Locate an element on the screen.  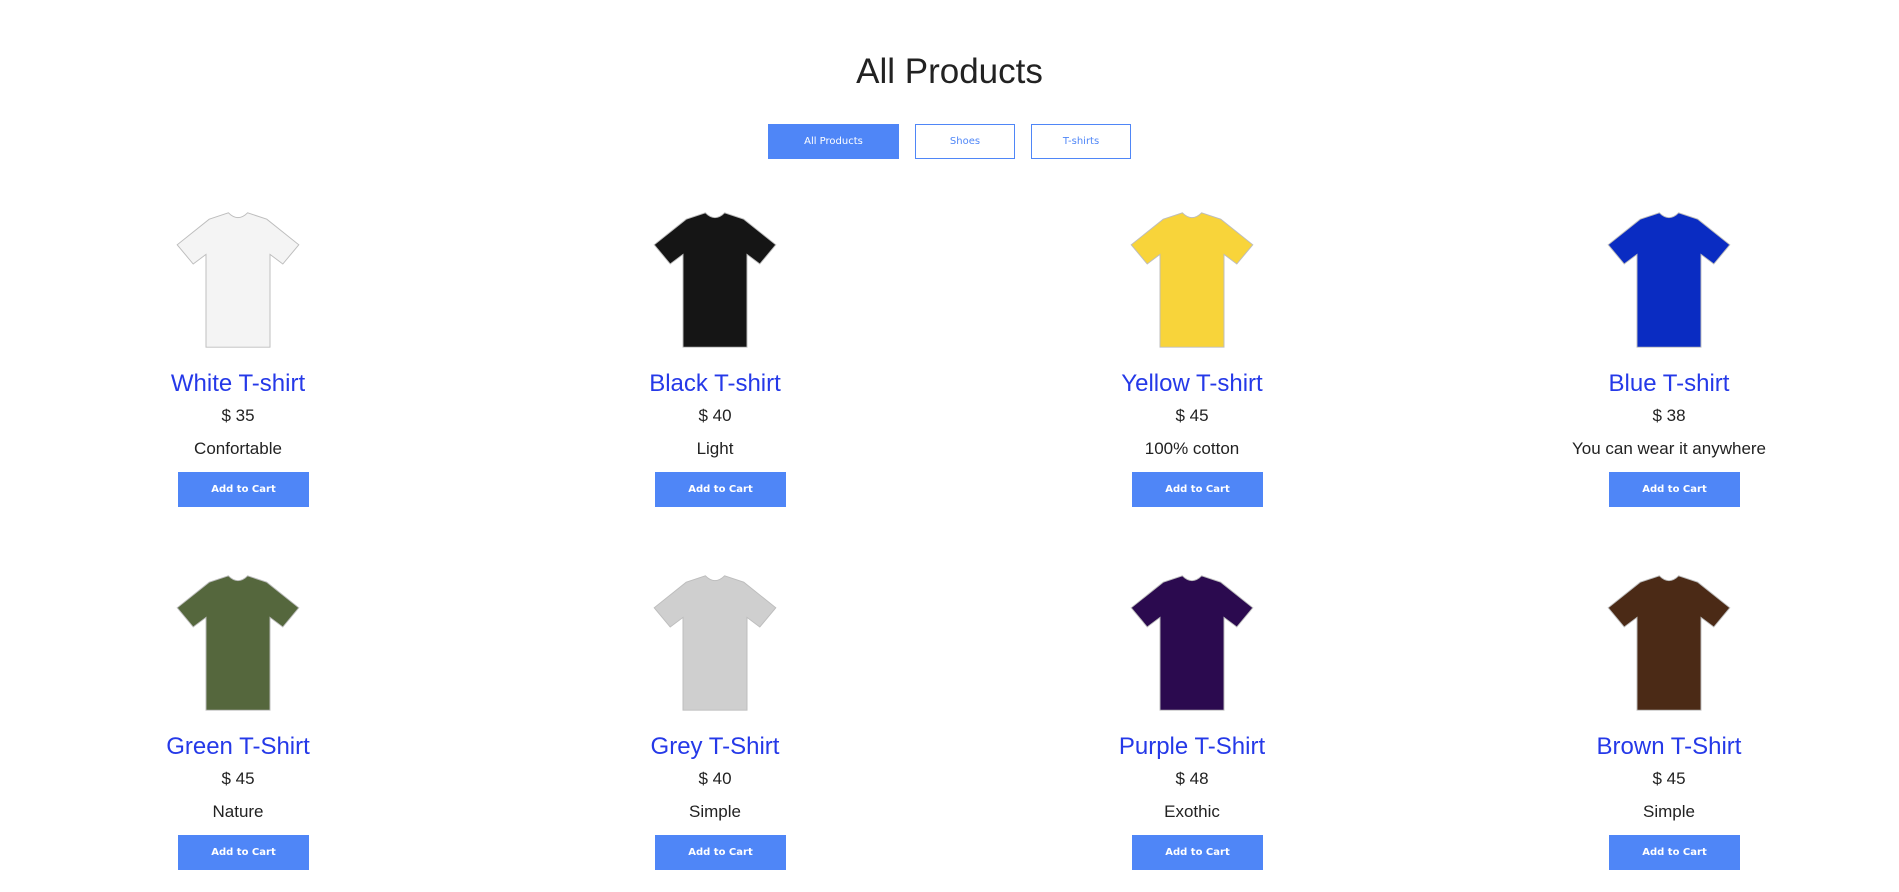
filter-tshirts-button: T-shirts is located at coordinates (1081, 141).